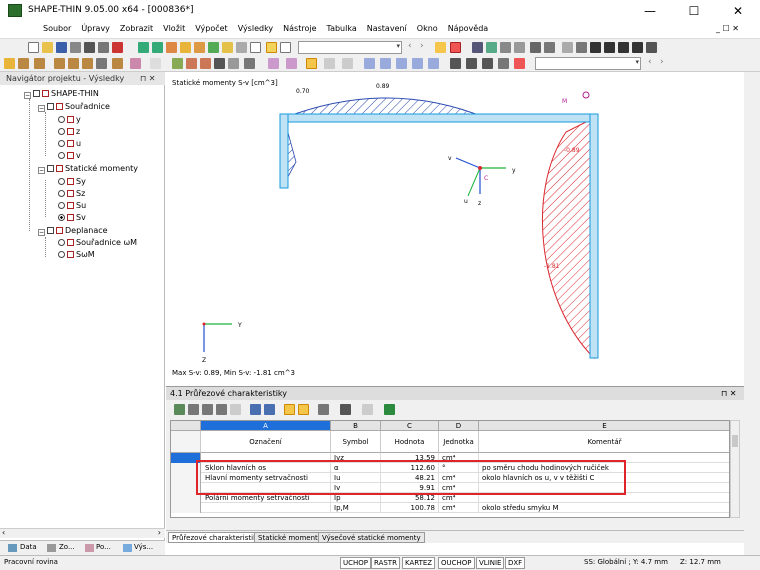 The image size is (760, 570). What do you see at coordinates (117, 63) in the screenshot?
I see `dimension-icon` at bounding box center [117, 63].